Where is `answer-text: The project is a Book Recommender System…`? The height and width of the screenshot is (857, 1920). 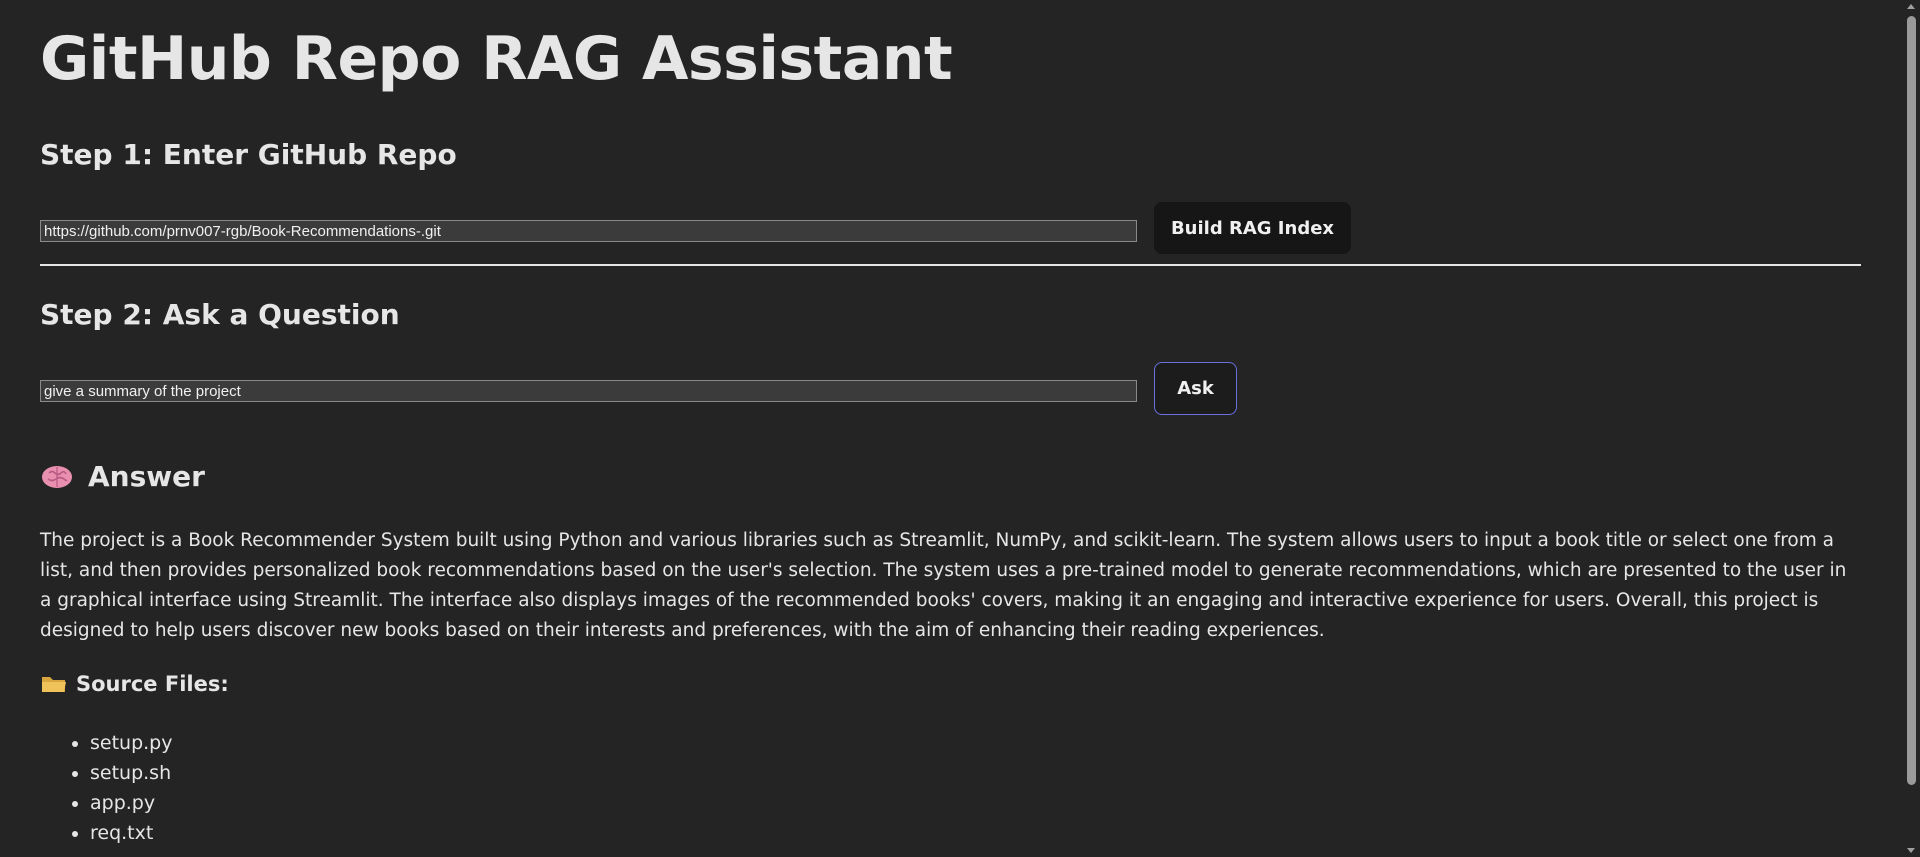 answer-text: The project is a Book Recommender System… is located at coordinates (943, 585).